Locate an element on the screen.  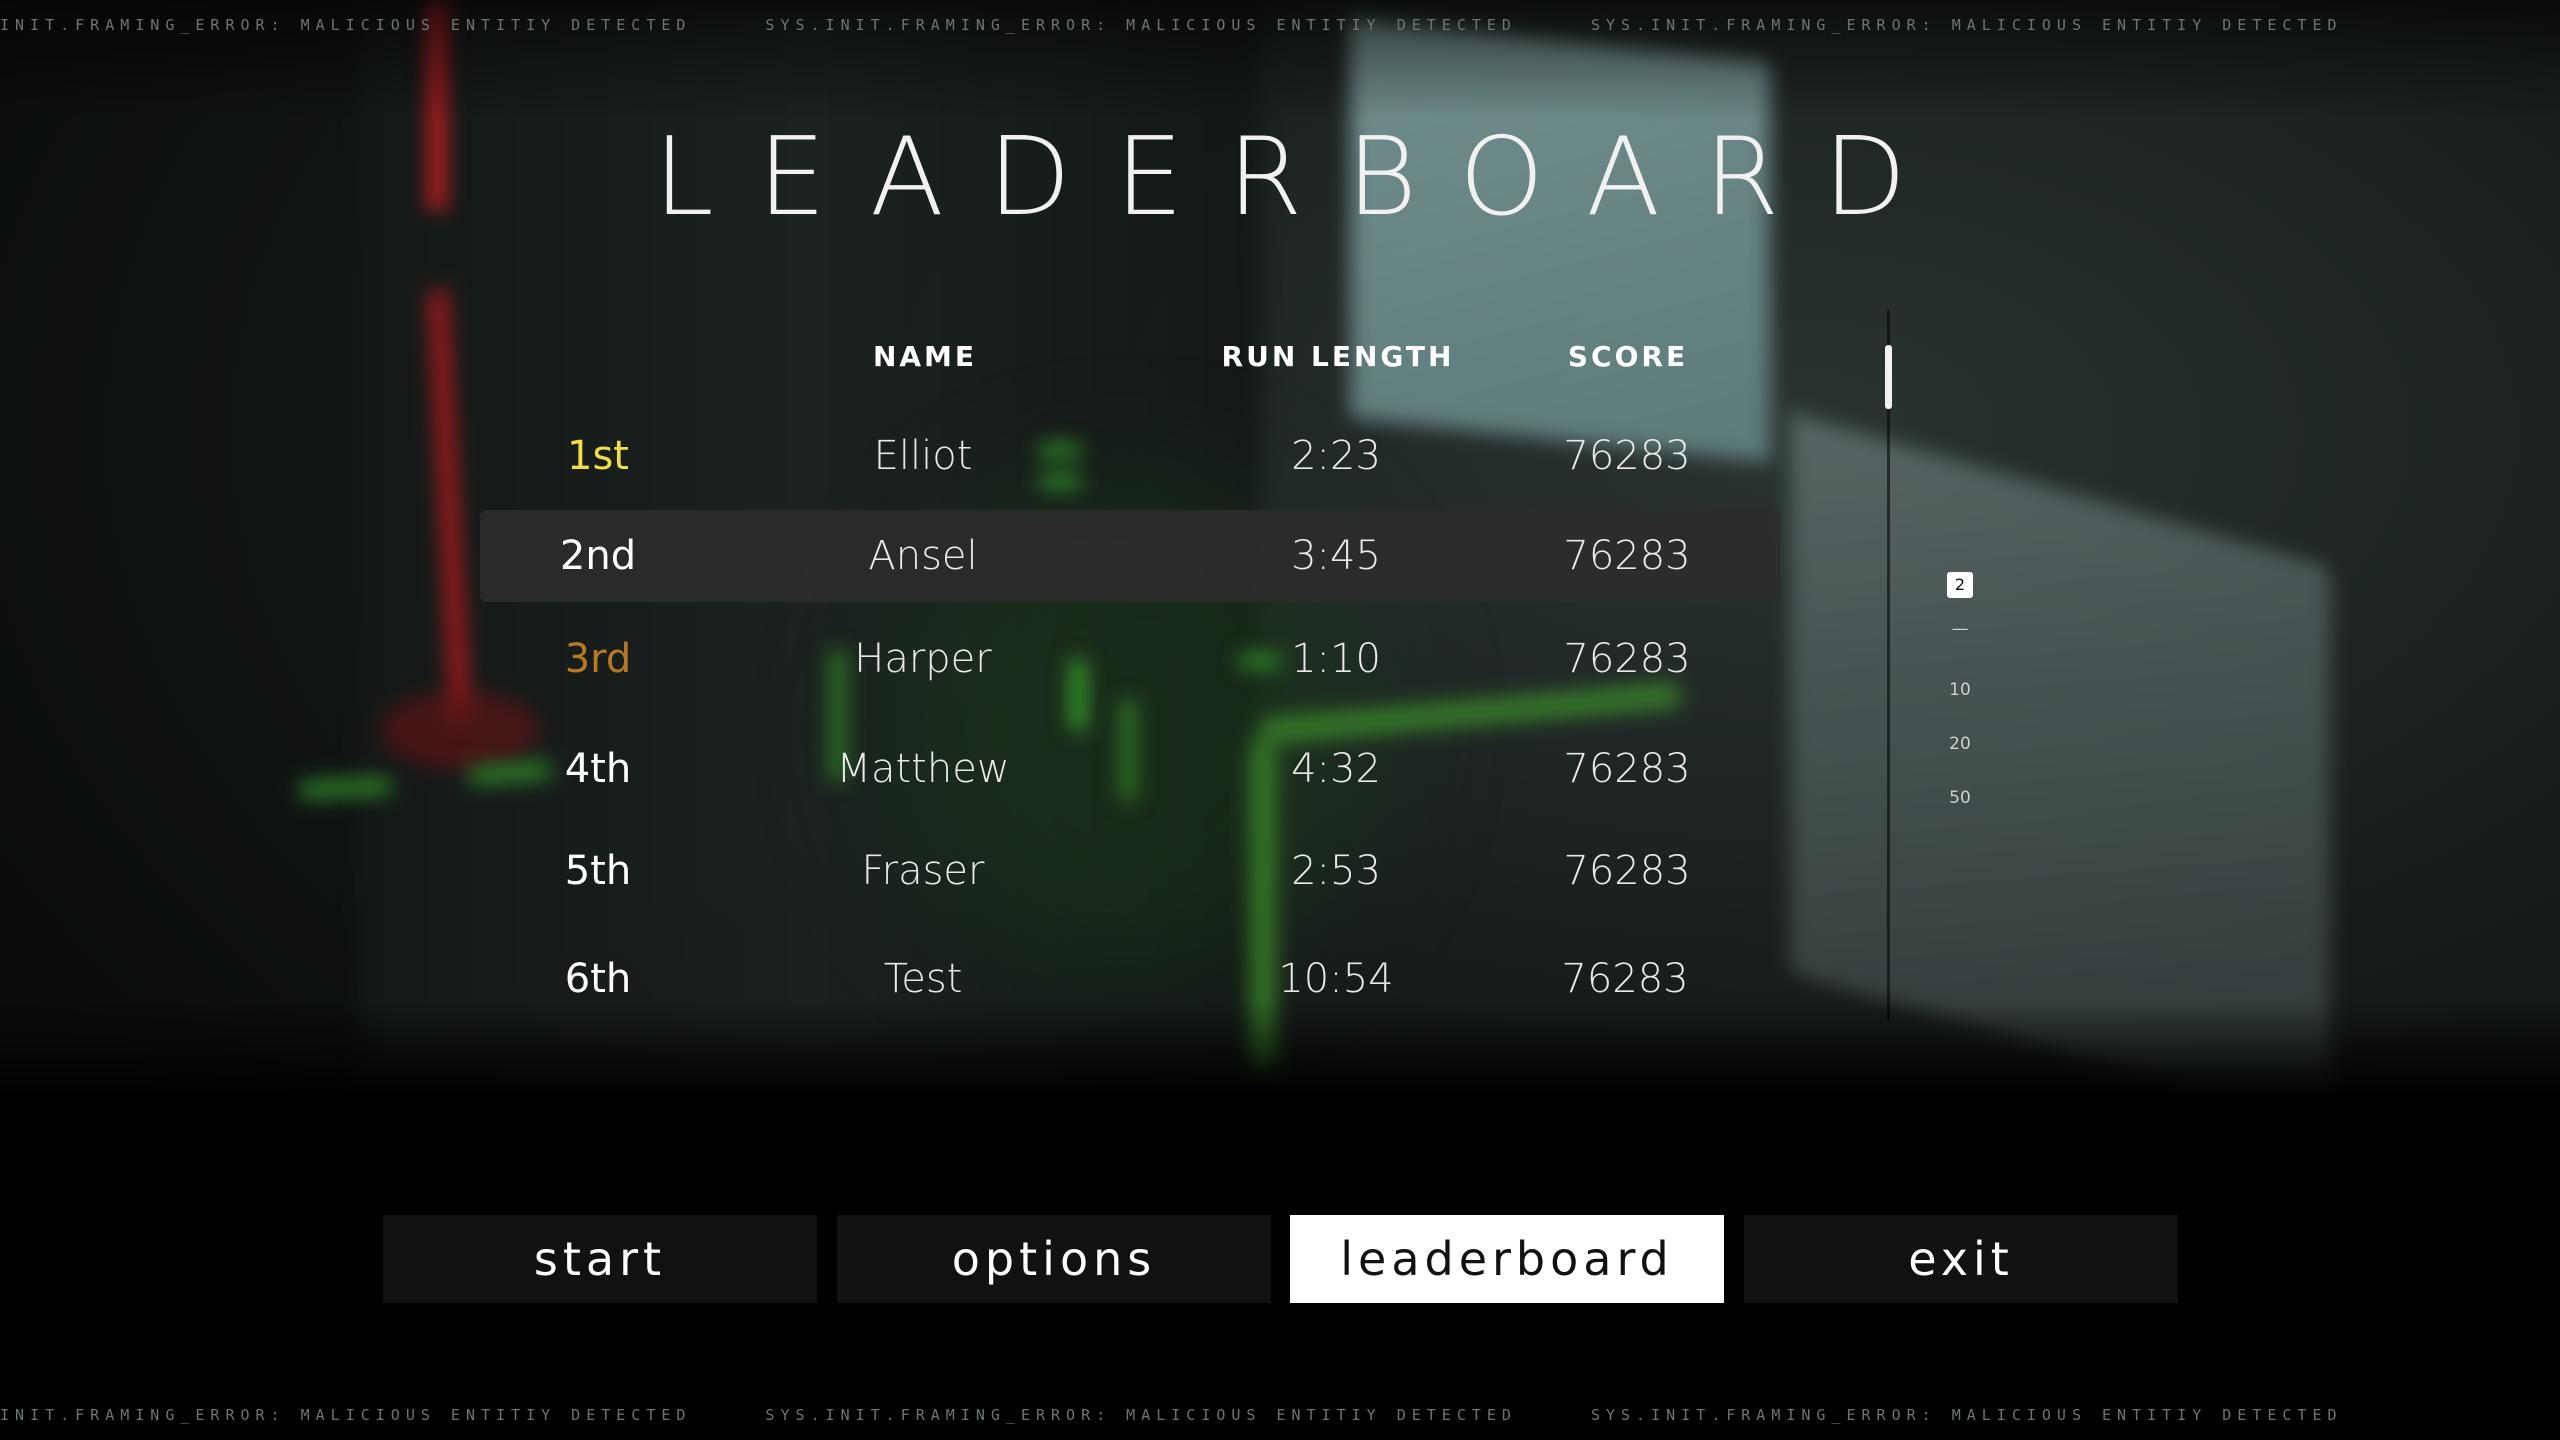
page-size-option: 10 is located at coordinates (1960, 690).